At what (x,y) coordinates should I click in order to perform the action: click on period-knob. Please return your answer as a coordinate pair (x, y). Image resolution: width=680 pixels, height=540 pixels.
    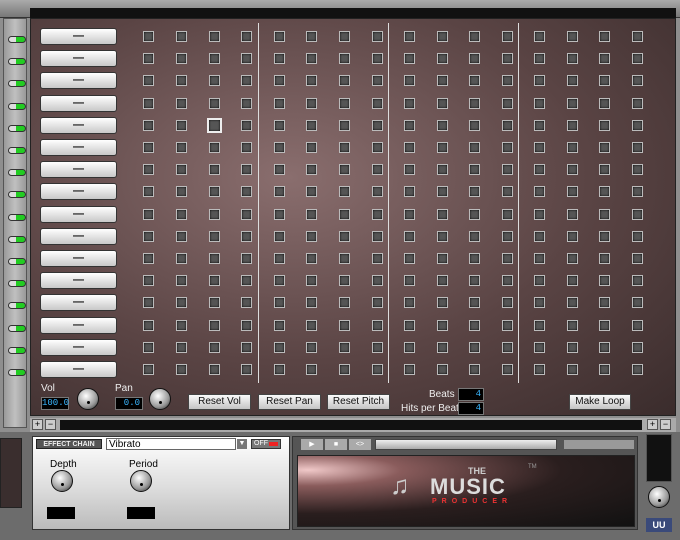
    Looking at the image, I should click on (141, 481).